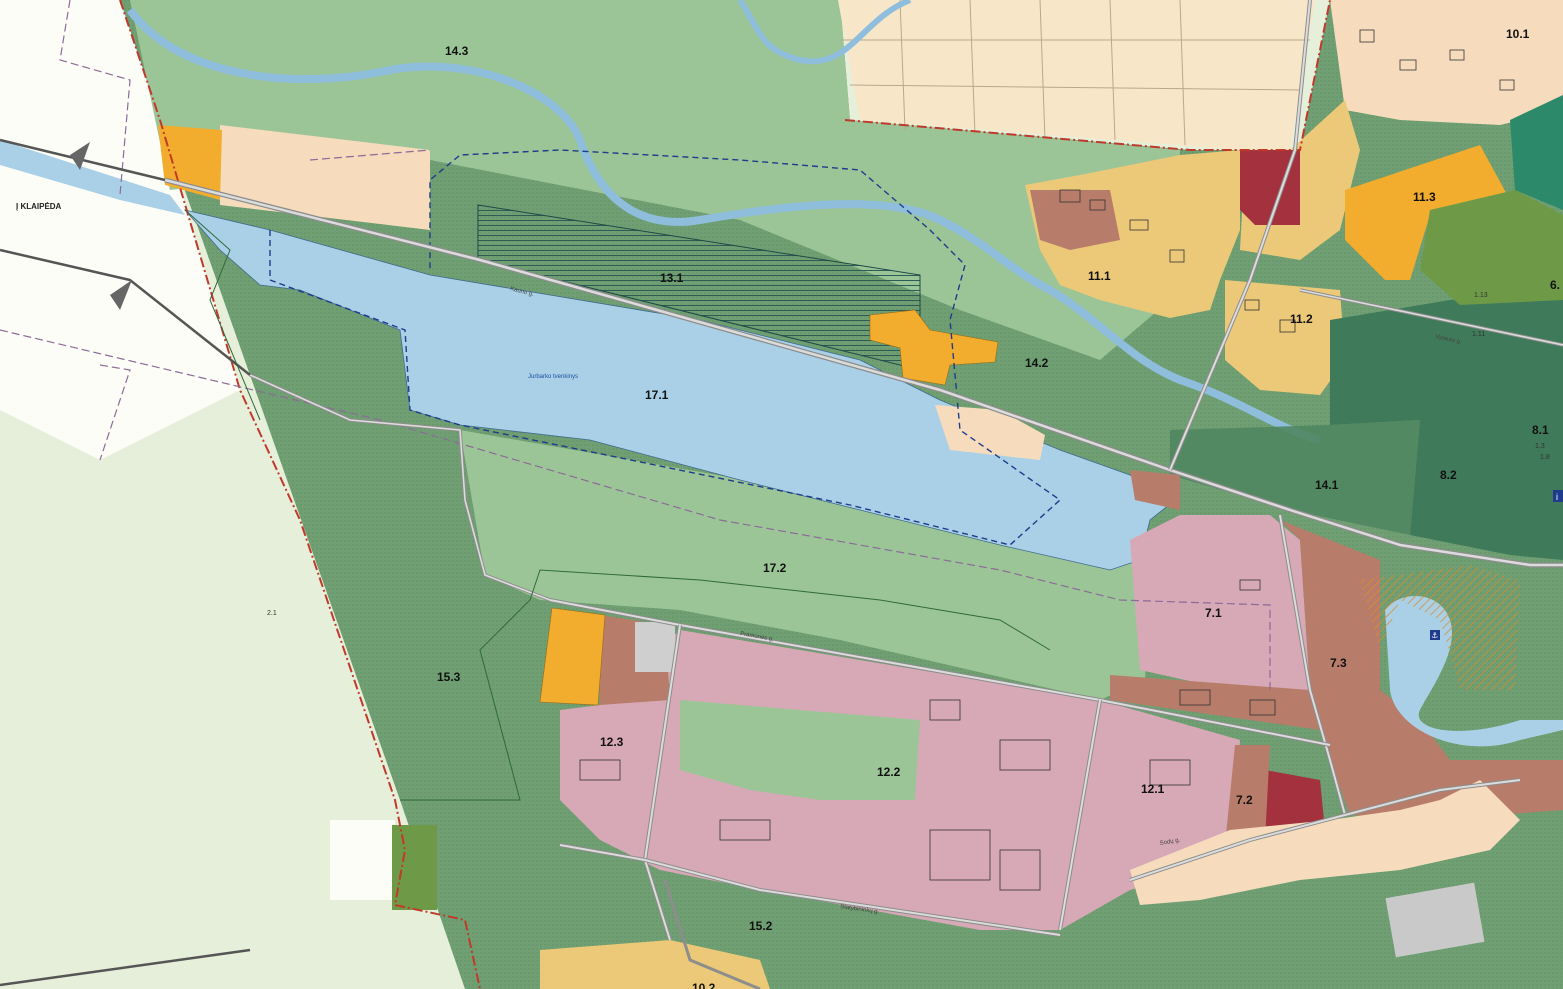 The width and height of the screenshot is (1563, 989). What do you see at coordinates (414, 867) in the screenshot?
I see `green-block-sw` at bounding box center [414, 867].